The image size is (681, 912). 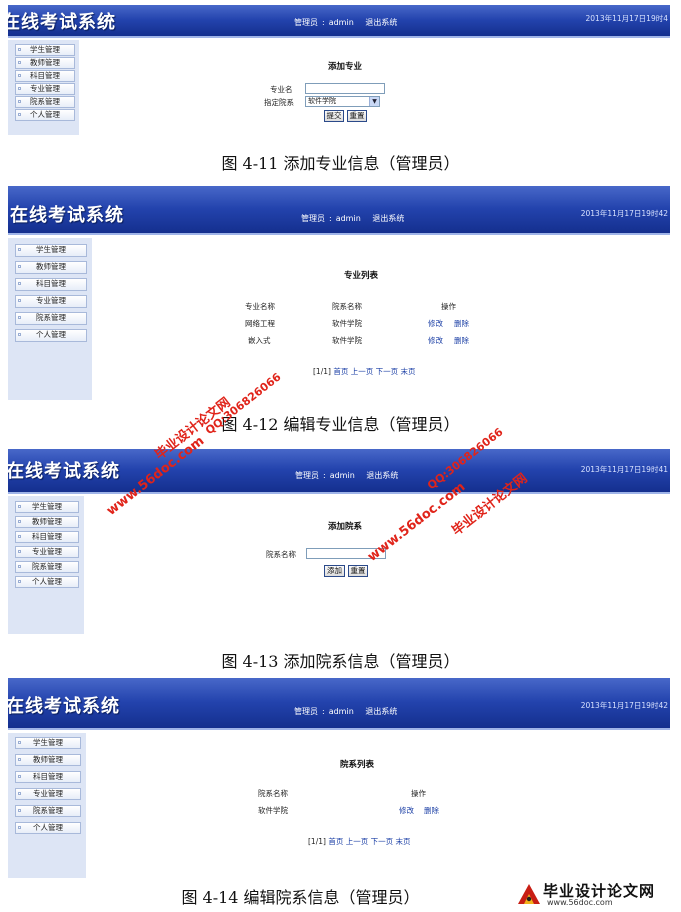 I want to click on add-button: 添加, so click(x=334, y=571).